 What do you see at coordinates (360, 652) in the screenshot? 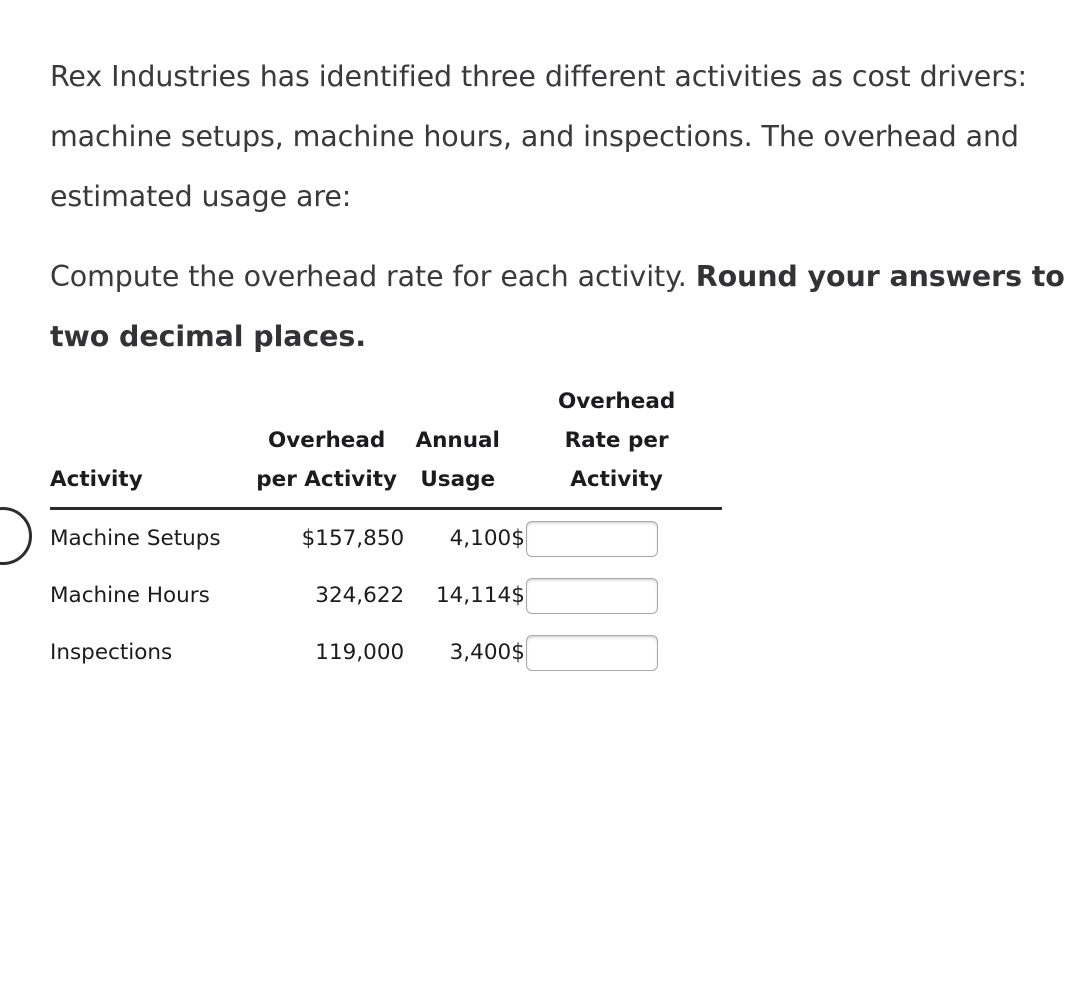
I see `cell-overhead-per-activity: 119,000` at bounding box center [360, 652].